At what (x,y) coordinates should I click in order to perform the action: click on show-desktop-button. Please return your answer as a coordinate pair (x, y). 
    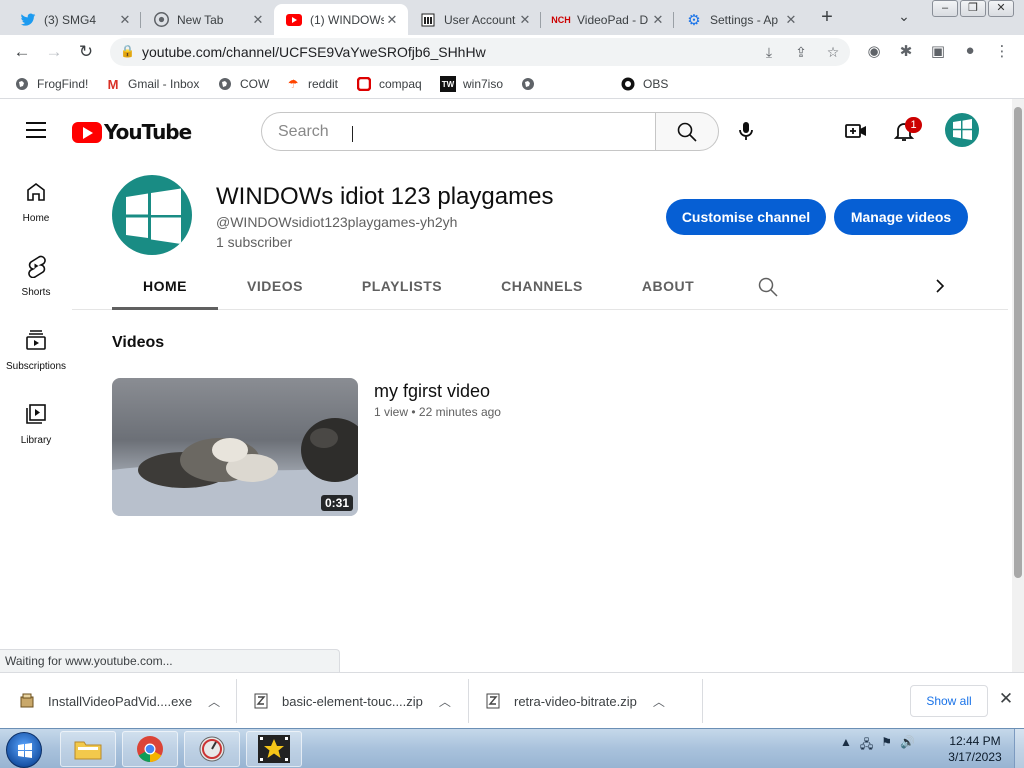
    Looking at the image, I should click on (1019, 748).